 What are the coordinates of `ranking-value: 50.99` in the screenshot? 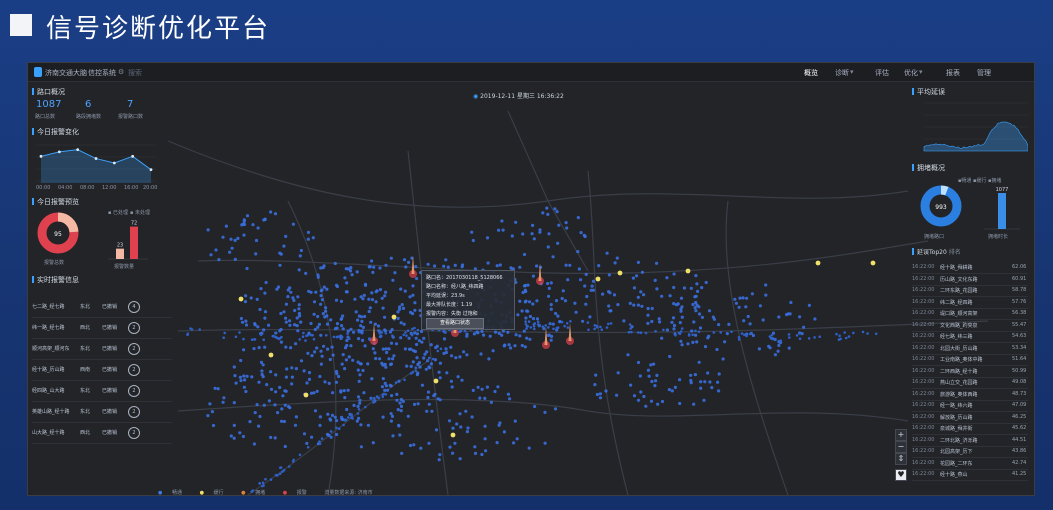 It's located at (1019, 371).